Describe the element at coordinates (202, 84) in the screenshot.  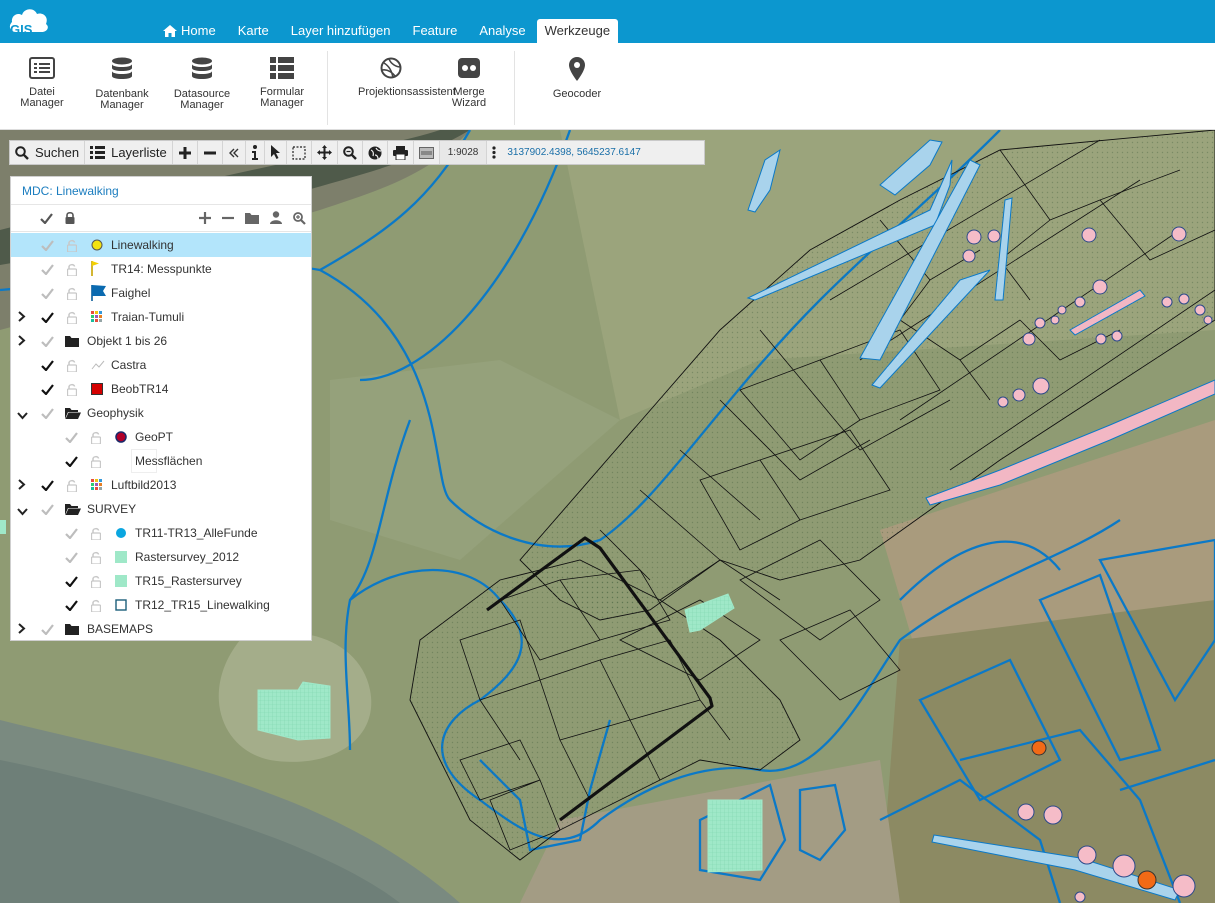
I see `datasource-manager-button: Datasource Manager` at that location.